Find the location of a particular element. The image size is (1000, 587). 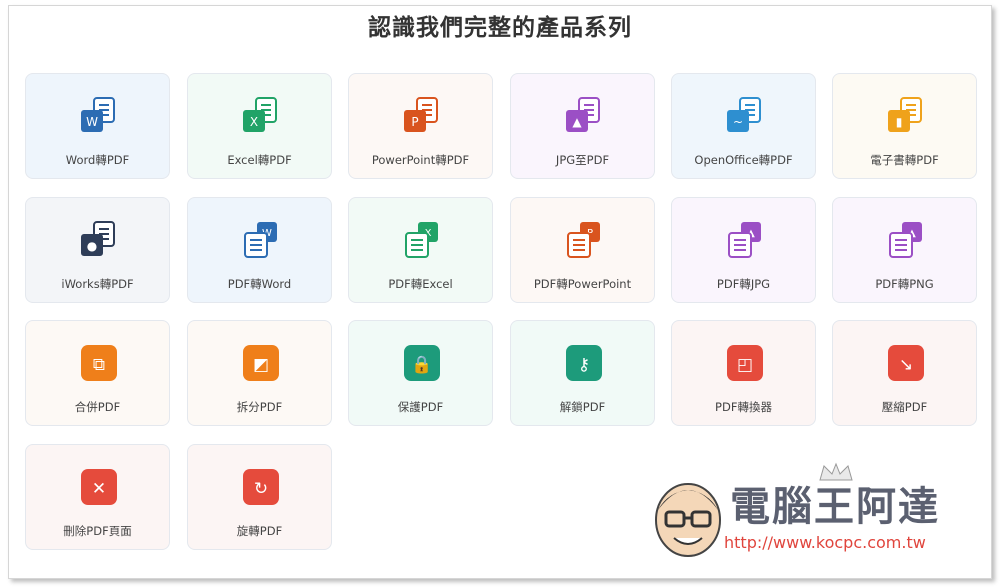

mascot-icon is located at coordinates (688, 520).